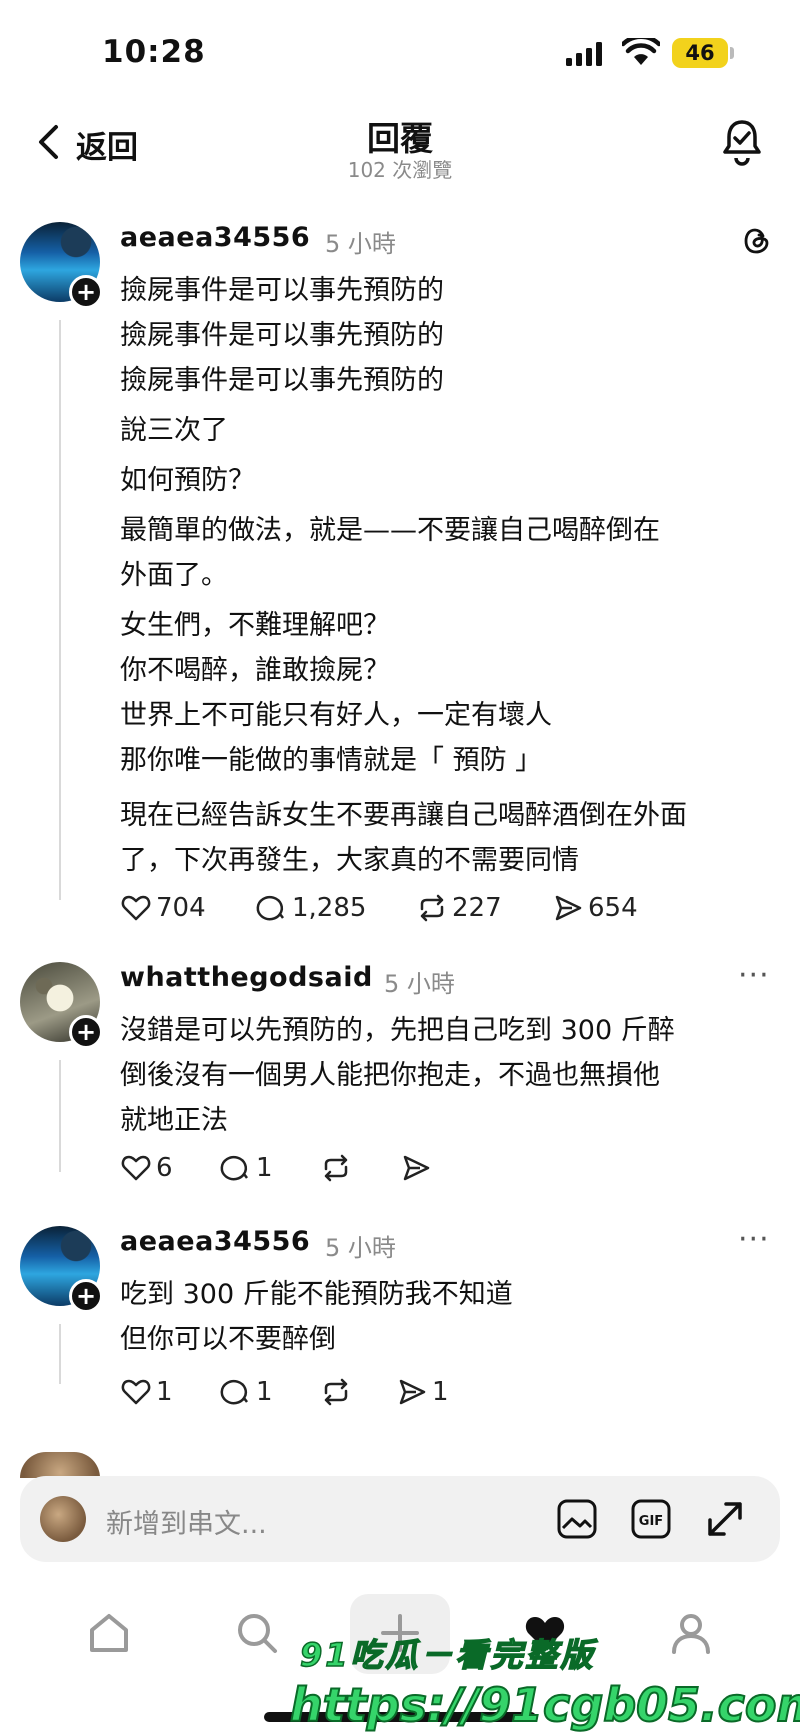  I want to click on like-count: 1, so click(164, 1392).